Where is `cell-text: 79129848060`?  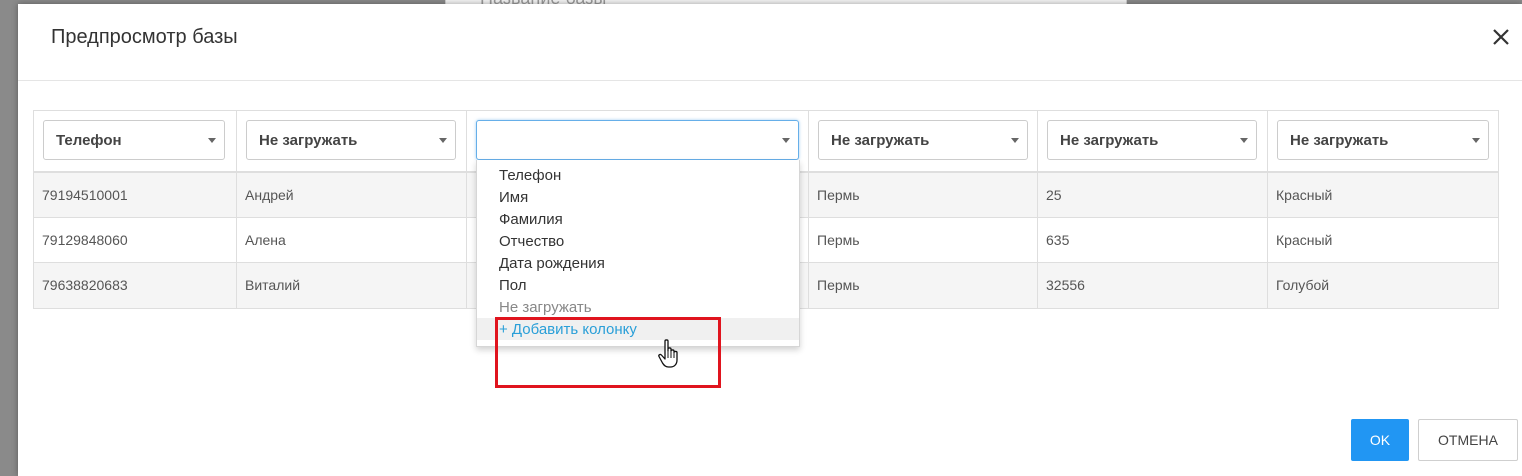
cell-text: 79129848060 is located at coordinates (85, 240).